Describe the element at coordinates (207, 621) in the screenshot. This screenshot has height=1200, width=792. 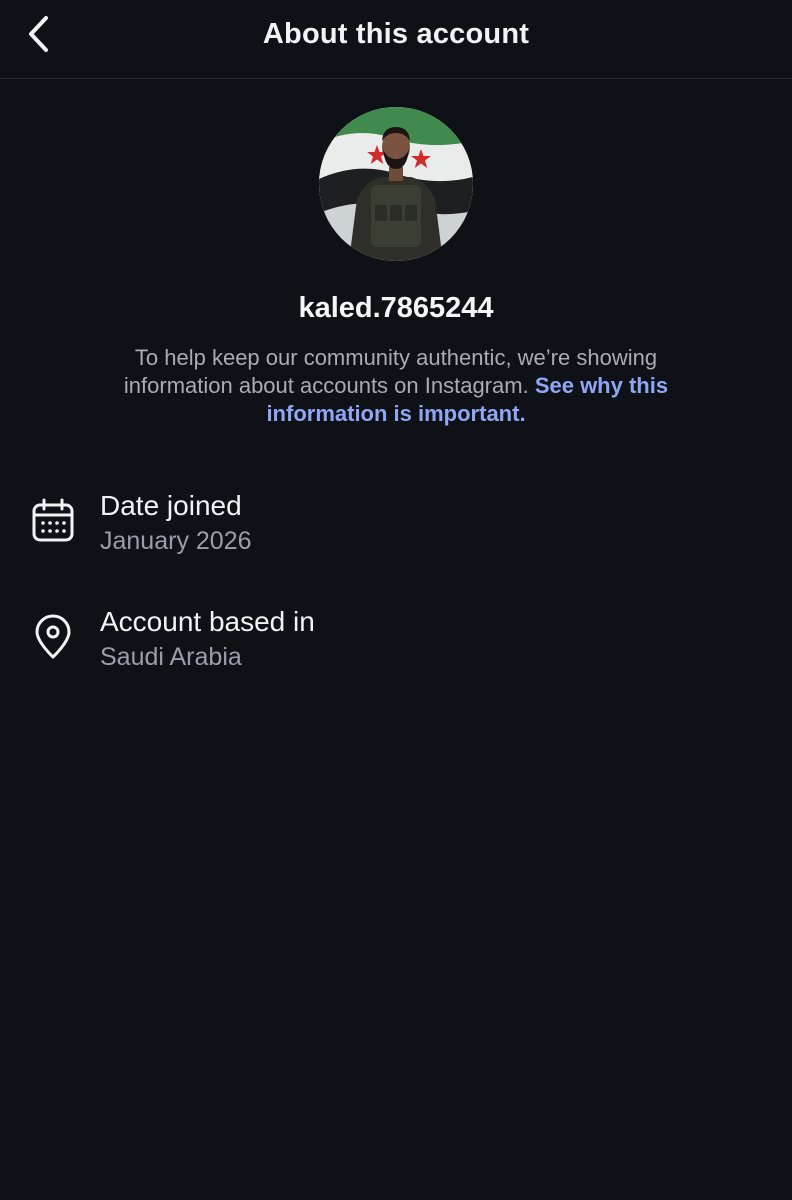
I see `account-based-in-label: Account based in` at that location.